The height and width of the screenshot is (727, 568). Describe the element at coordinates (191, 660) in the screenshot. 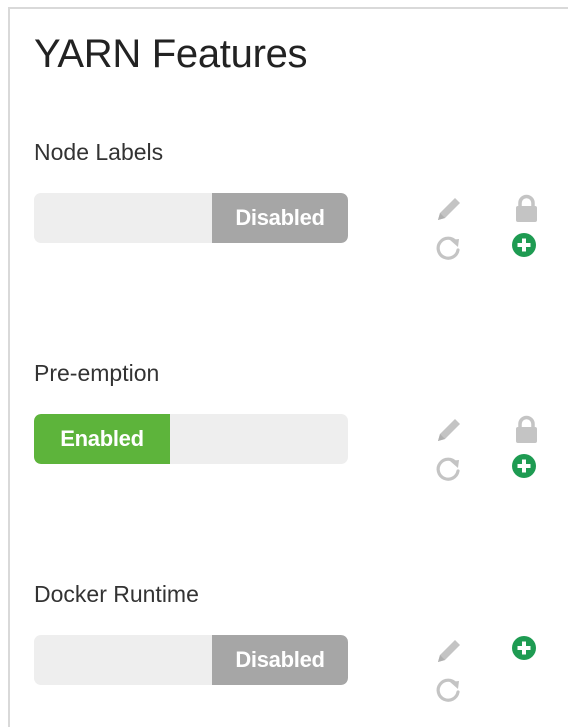

I see `toggle-docker-runtime: Disabled` at that location.